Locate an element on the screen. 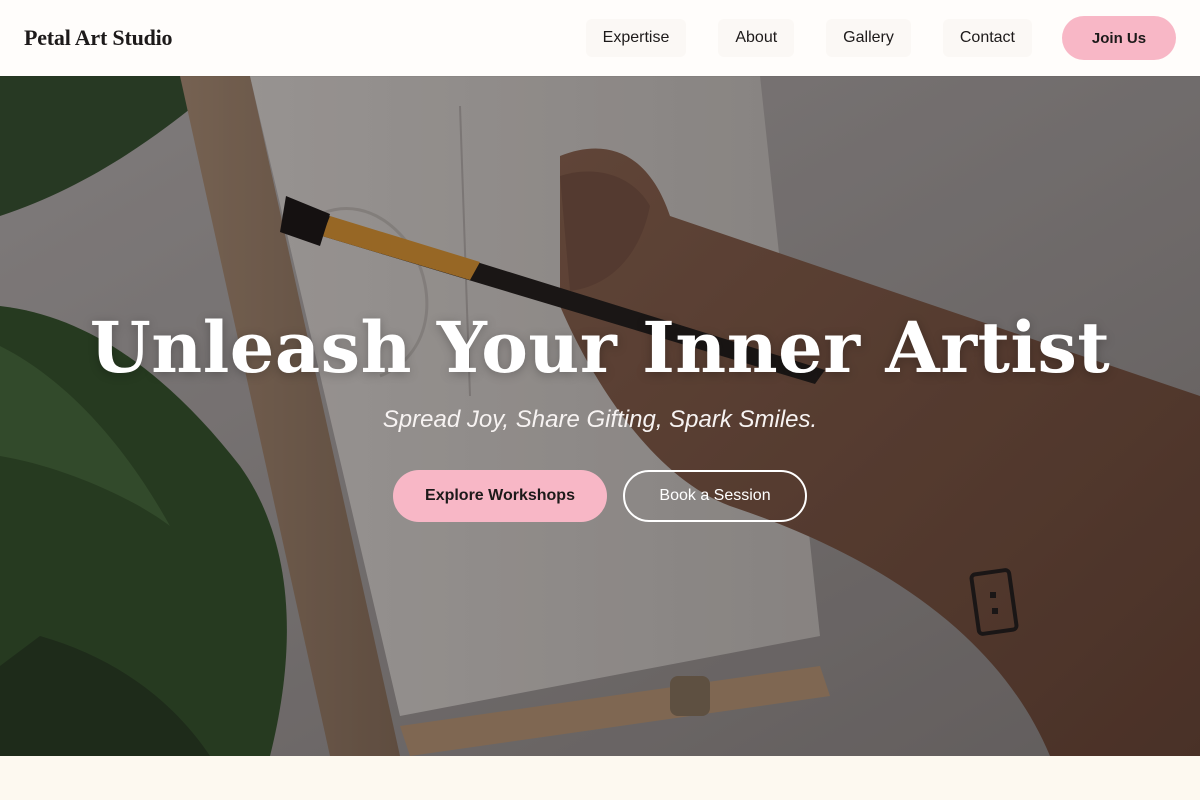  next-section is located at coordinates (600, 778).